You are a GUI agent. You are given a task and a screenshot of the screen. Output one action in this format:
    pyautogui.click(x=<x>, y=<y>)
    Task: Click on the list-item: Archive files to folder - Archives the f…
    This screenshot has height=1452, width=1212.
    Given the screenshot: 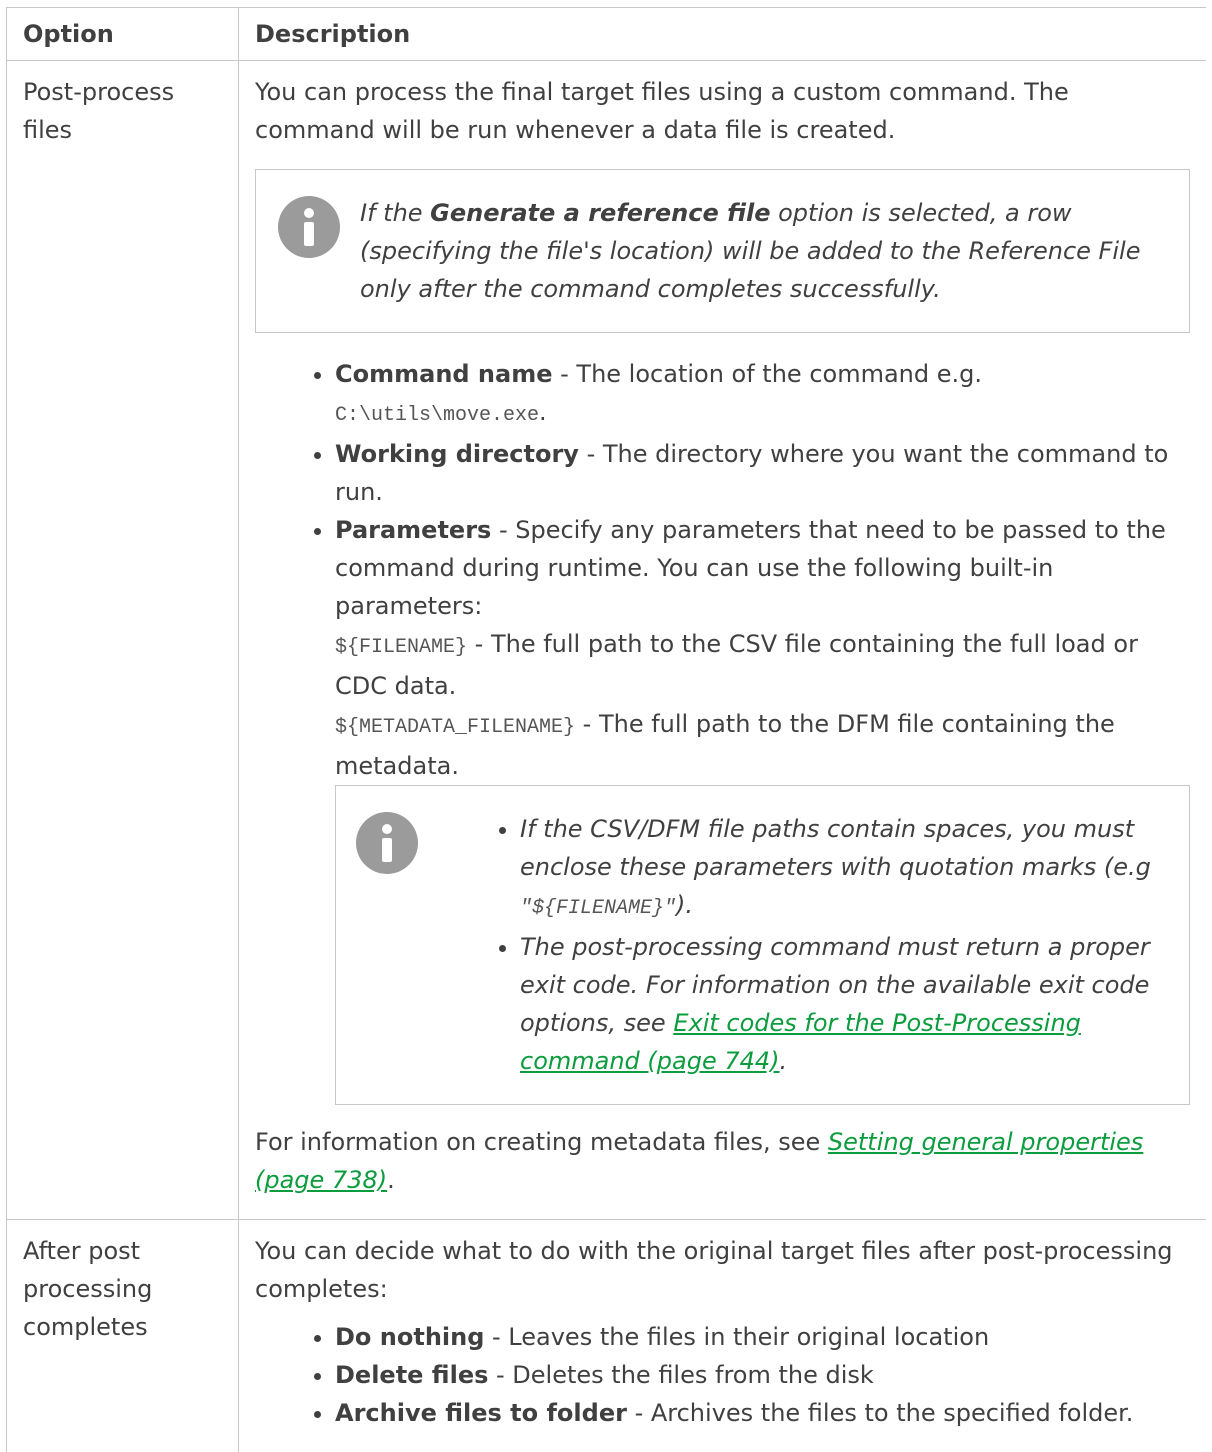 What is the action you would take?
    pyautogui.click(x=762, y=1413)
    